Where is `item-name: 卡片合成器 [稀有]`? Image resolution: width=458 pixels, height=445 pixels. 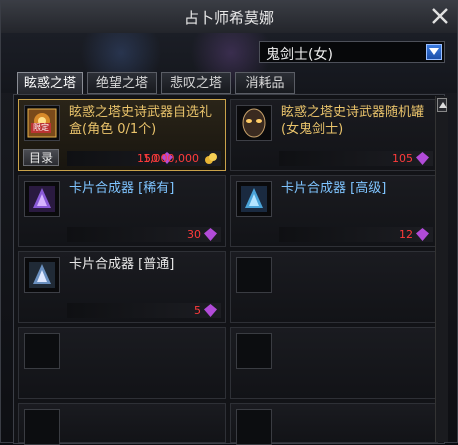 item-name: 卡片合成器 [稀有] is located at coordinates (122, 188).